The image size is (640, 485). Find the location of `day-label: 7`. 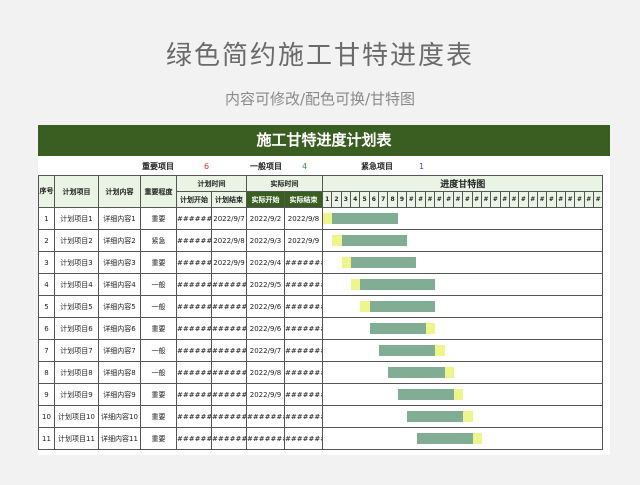

day-label: 7 is located at coordinates (383, 199).